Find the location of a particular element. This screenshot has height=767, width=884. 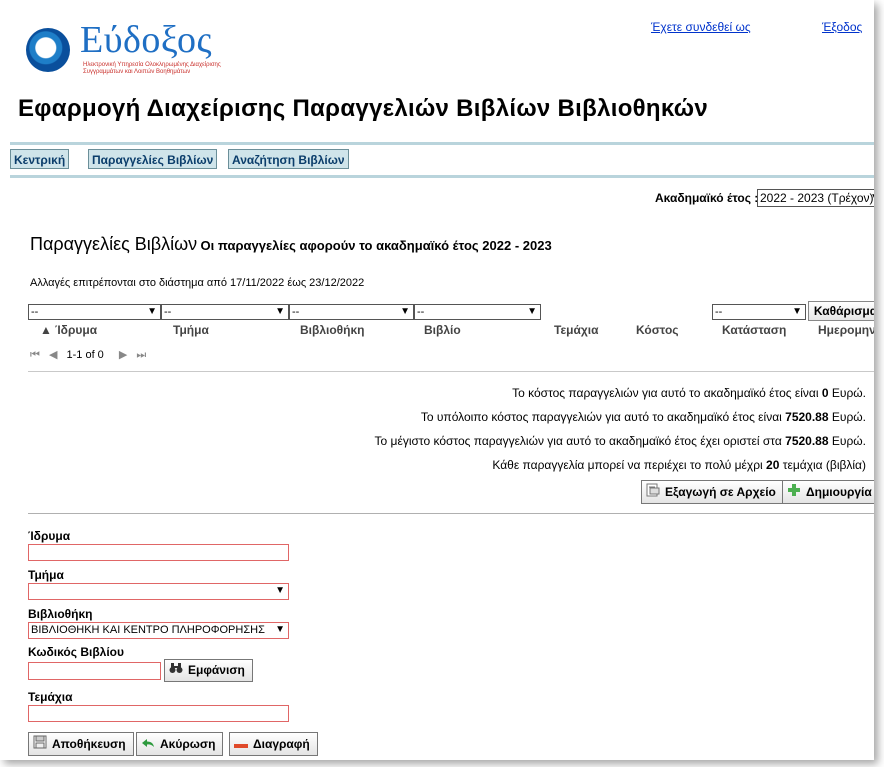

menu-item-book-orders: Παραγγελίες Βιβλίων is located at coordinates (153, 159).